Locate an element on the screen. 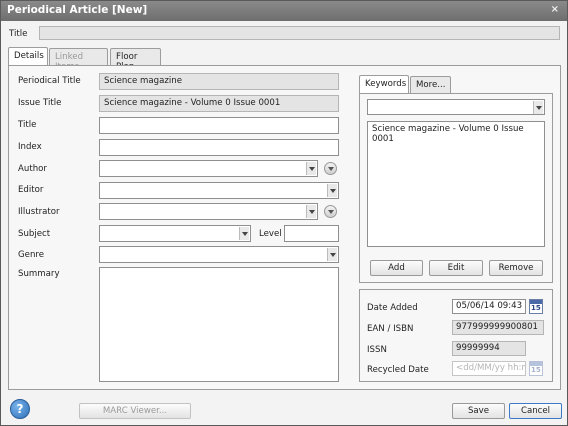 This screenshot has height=426, width=568. top-title-label: Title is located at coordinates (18, 34).